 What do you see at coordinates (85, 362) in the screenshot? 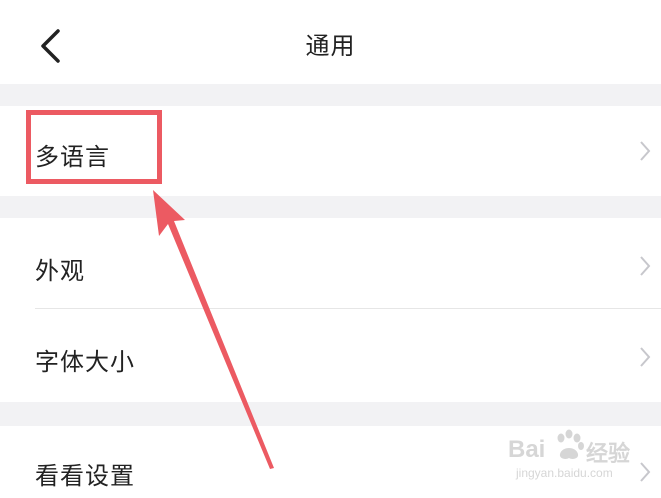
I see `settings-item-label: 字体大小` at bounding box center [85, 362].